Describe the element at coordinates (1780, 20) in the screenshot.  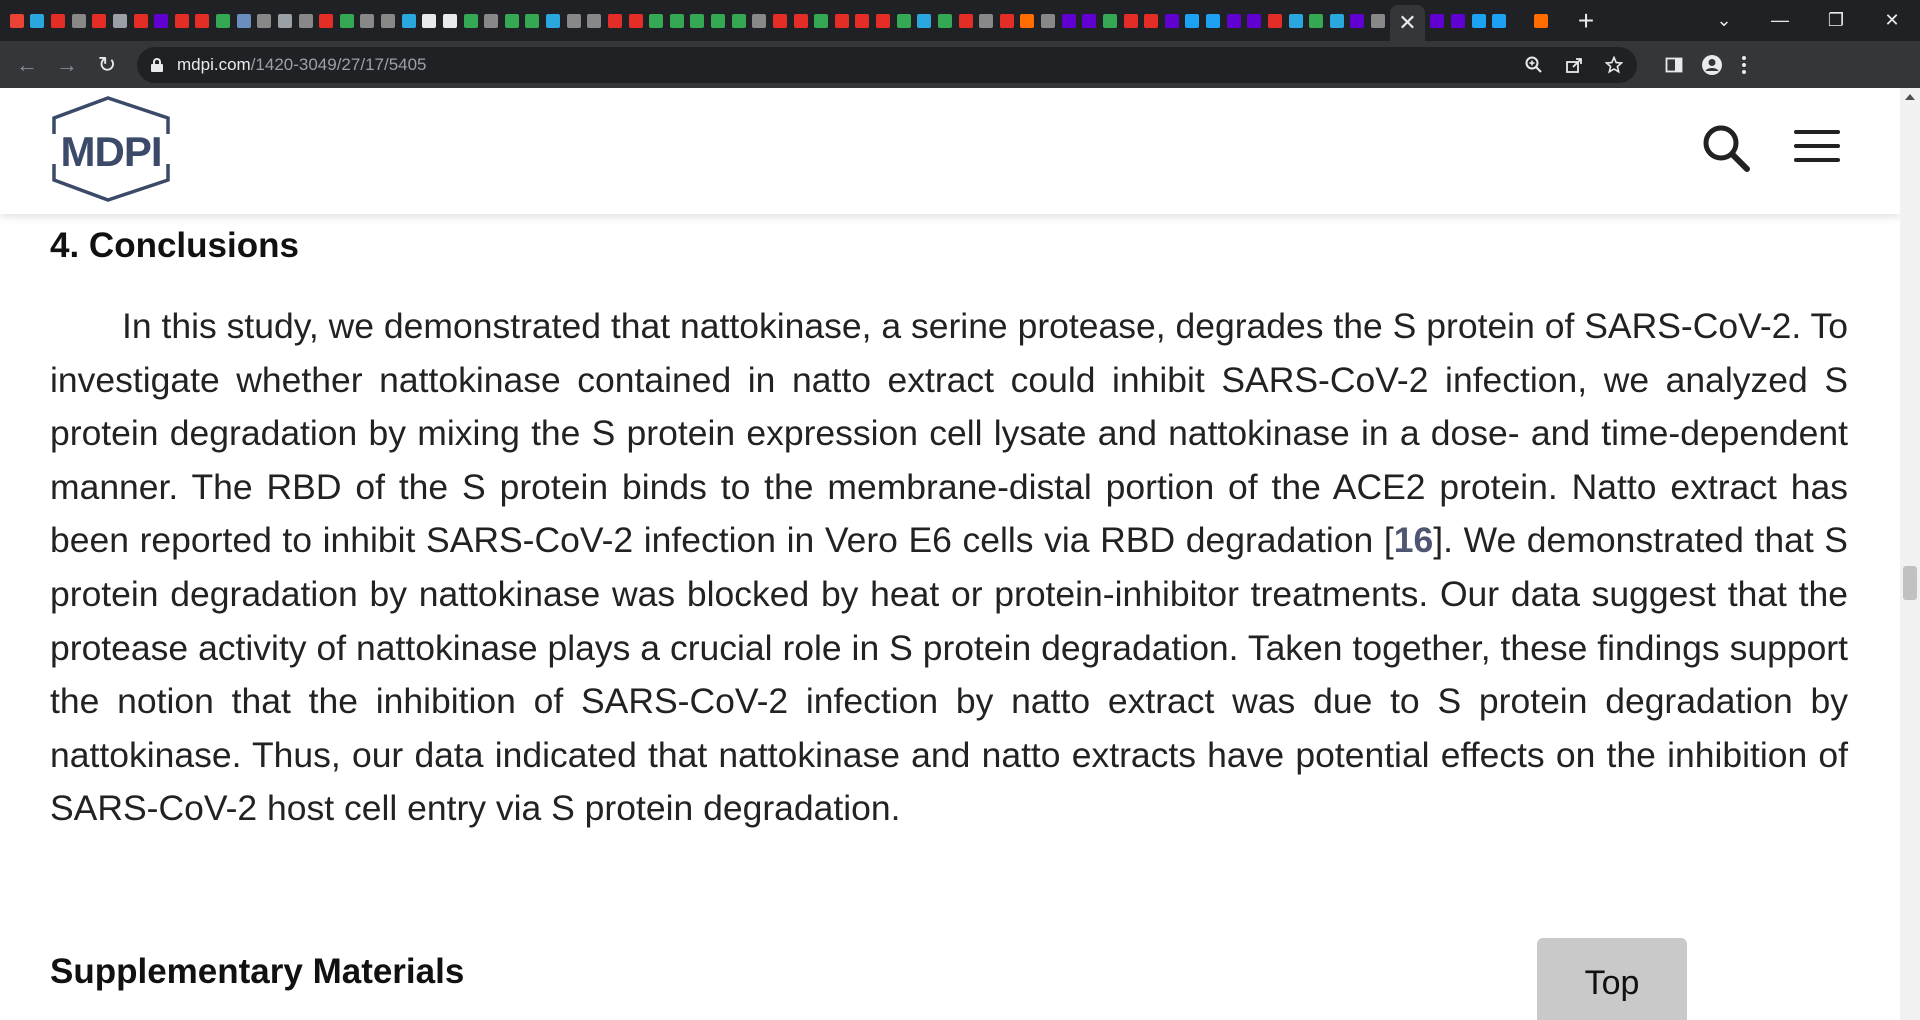
I see `minimize-button: —` at that location.